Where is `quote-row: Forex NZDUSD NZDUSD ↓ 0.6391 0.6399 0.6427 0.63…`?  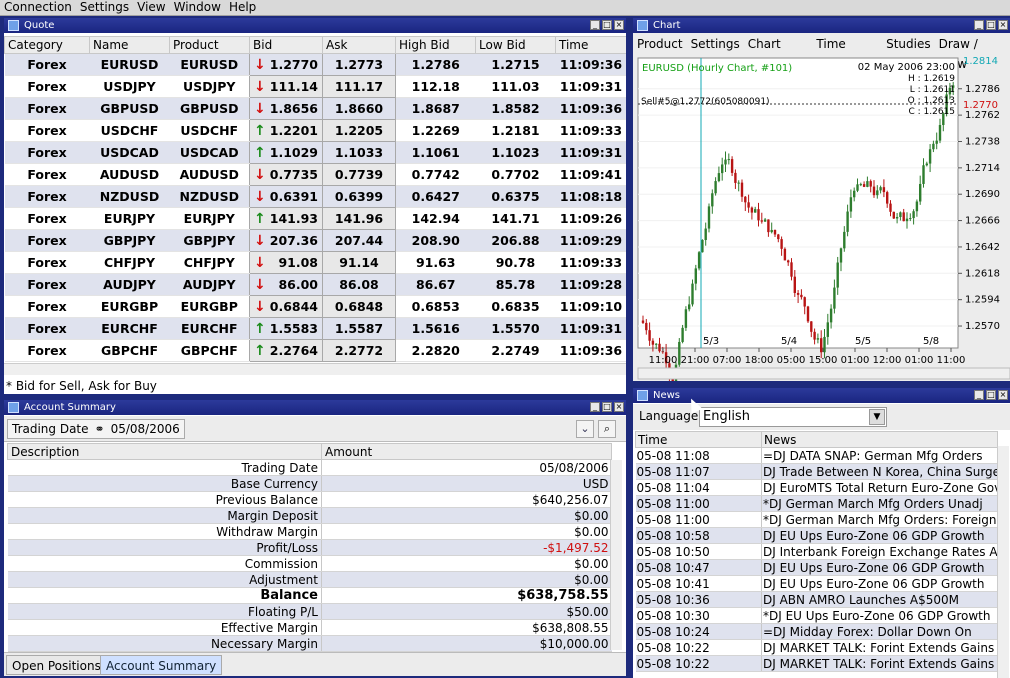
quote-row: Forex NZDUSD NZDUSD ↓ 0.6391 0.6399 0.6427 0.63… is located at coordinates (315, 196).